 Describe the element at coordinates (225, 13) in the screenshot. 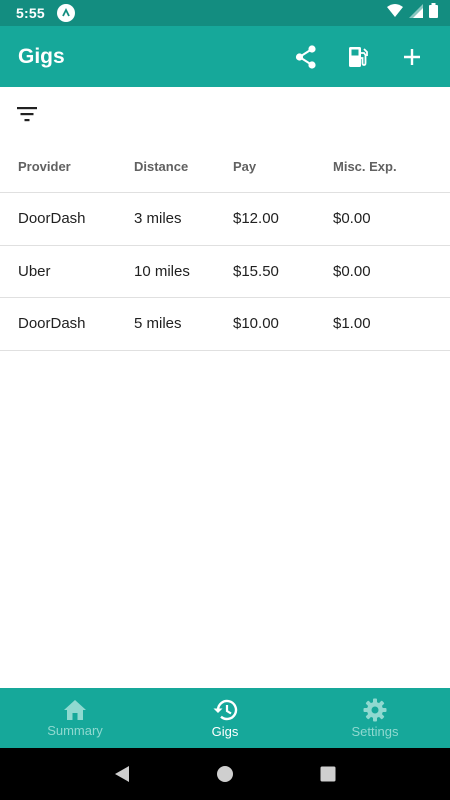

I see `status-bar: 5:55` at that location.